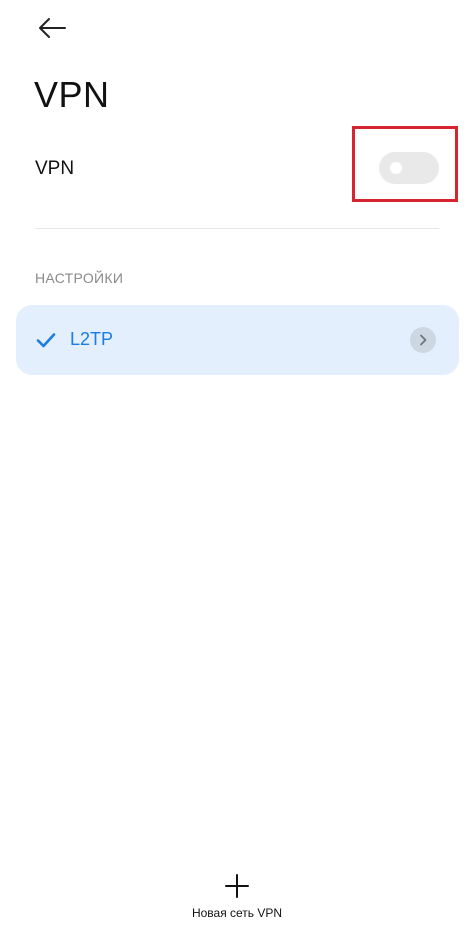 The width and height of the screenshot is (474, 938). Describe the element at coordinates (72, 94) in the screenshot. I see `page-title: VPN` at that location.